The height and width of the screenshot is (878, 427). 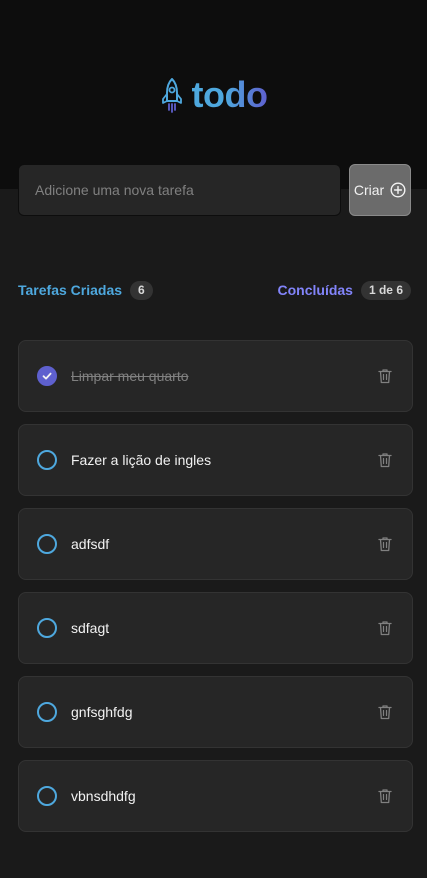 I want to click on rocket-icon, so click(x=171, y=95).